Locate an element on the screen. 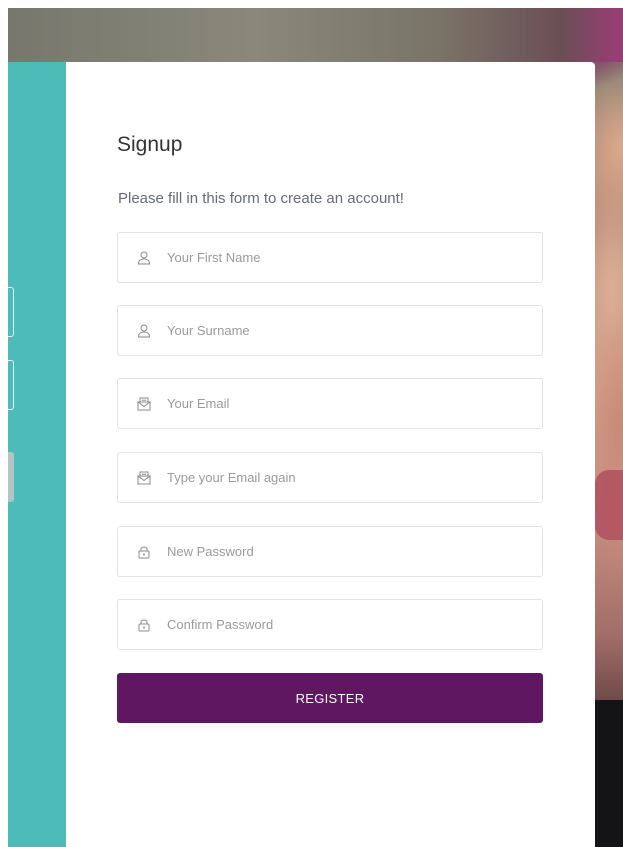 Image resolution: width=623 pixels, height=847 pixels. surname-field is located at coordinates (330, 330).